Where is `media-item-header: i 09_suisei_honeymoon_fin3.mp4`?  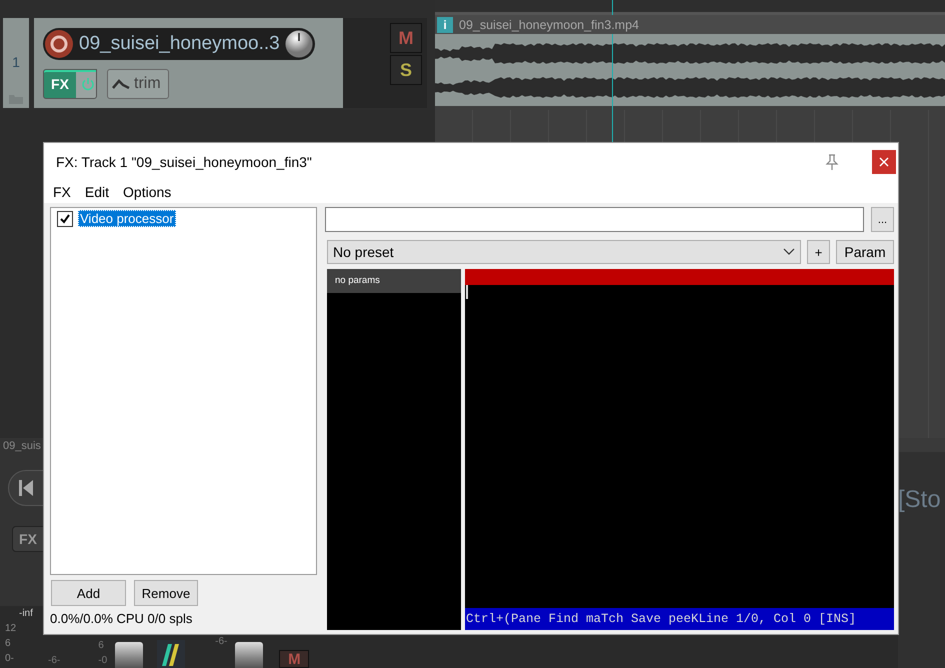 media-item-header: i 09_suisei_honeymoon_fin3.mp4 is located at coordinates (690, 24).